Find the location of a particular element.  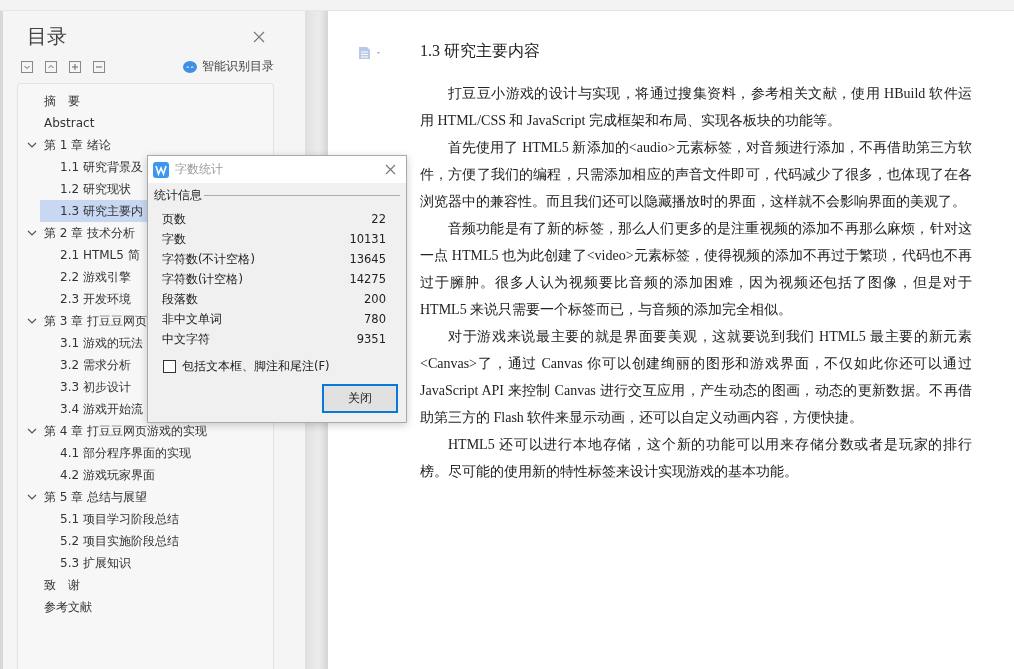

toc-item: 5.2 项目实施阶段总结 is located at coordinates (146, 541).